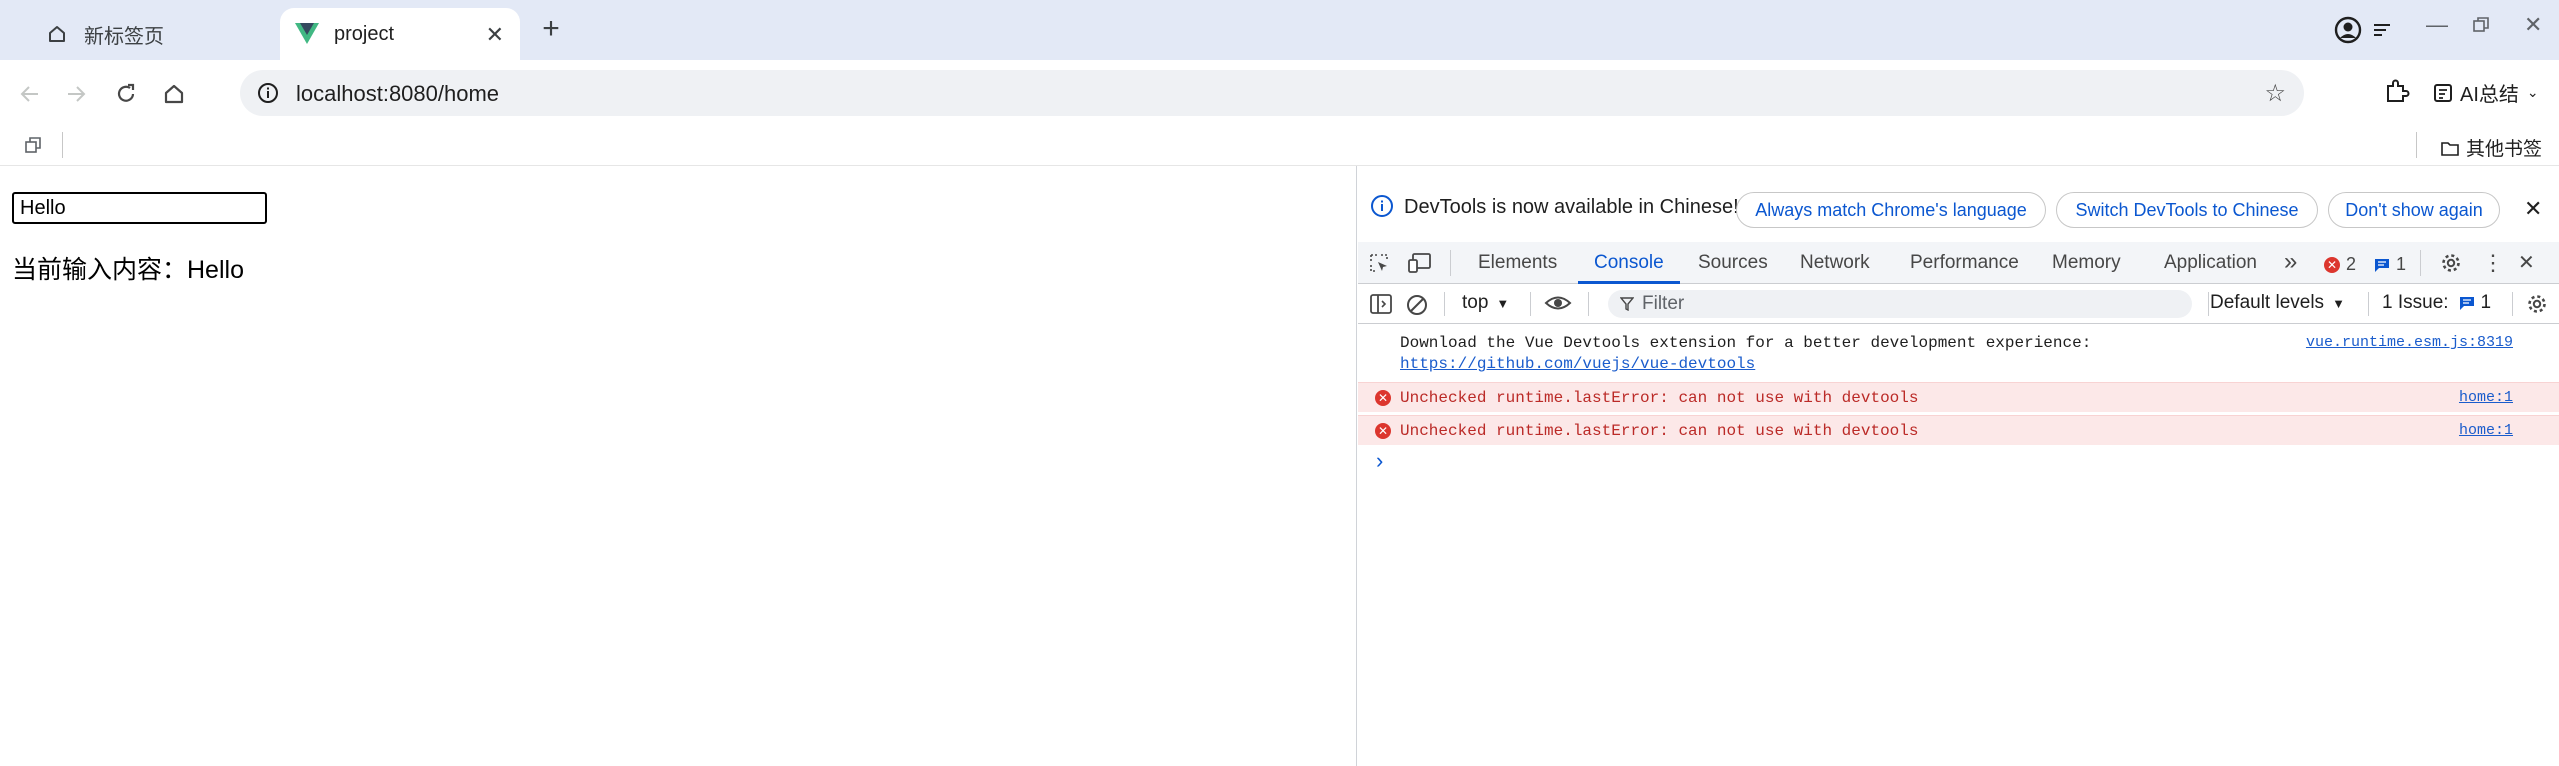 The height and width of the screenshot is (766, 2559). Describe the element at coordinates (124, 36) in the screenshot. I see `tab-title: 新标签页` at that location.